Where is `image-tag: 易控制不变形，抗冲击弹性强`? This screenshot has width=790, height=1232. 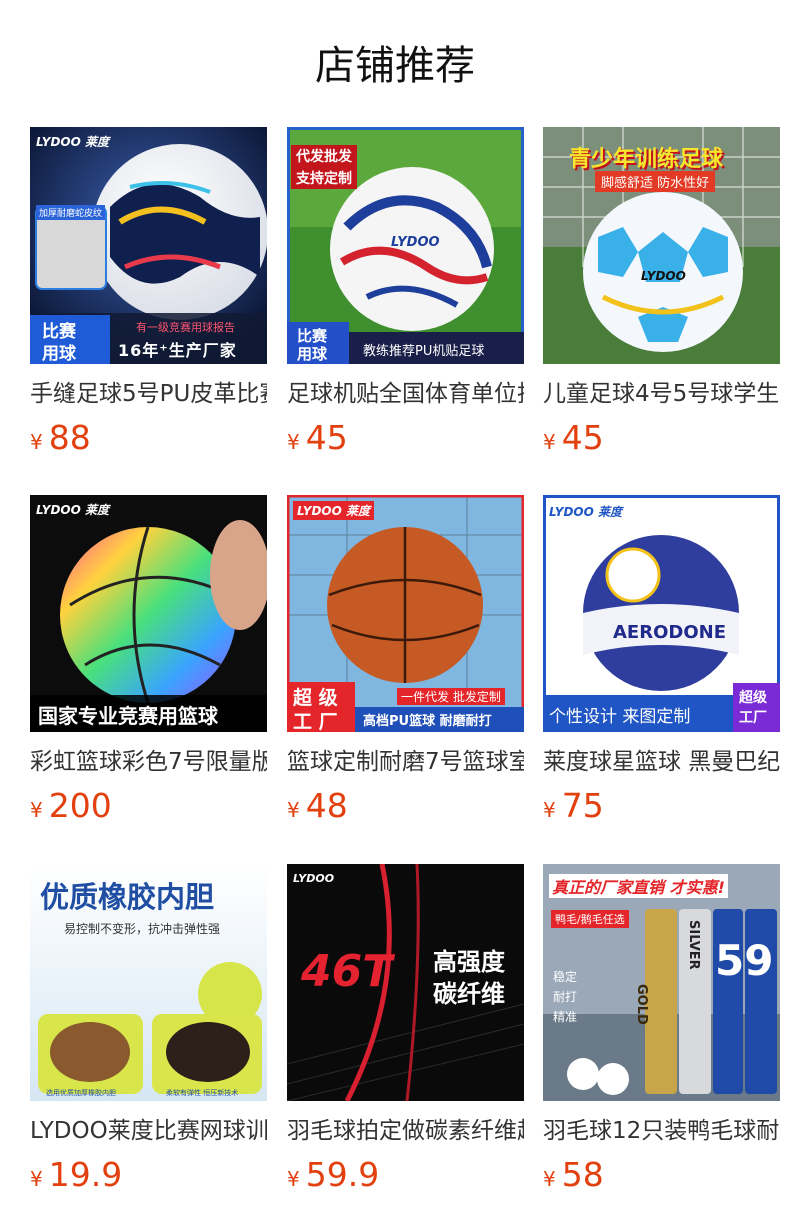
image-tag: 易控制不变形，抗冲击弹性强 is located at coordinates (142, 929).